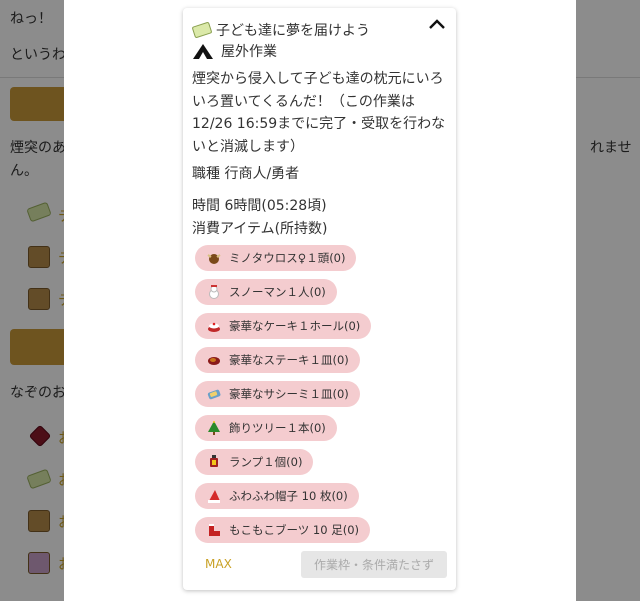  Describe the element at coordinates (214, 292) in the screenshot. I see `snowman-icon` at that location.